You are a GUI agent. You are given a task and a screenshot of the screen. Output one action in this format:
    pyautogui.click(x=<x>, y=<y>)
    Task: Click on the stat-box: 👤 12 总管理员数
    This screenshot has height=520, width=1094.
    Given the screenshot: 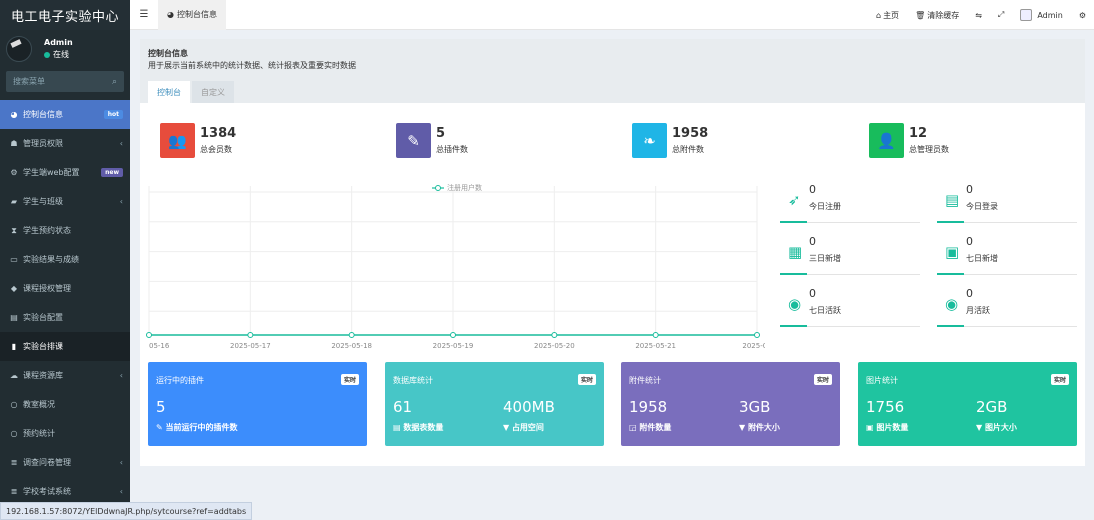 What is the action you would take?
    pyautogui.click(x=909, y=141)
    